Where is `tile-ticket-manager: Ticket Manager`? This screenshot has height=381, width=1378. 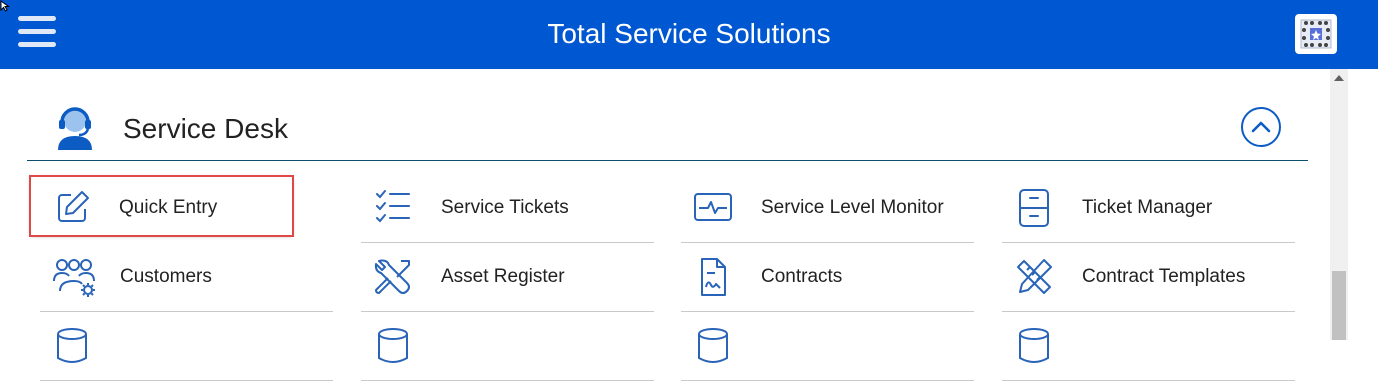 tile-ticket-manager: Ticket Manager is located at coordinates (1148, 208).